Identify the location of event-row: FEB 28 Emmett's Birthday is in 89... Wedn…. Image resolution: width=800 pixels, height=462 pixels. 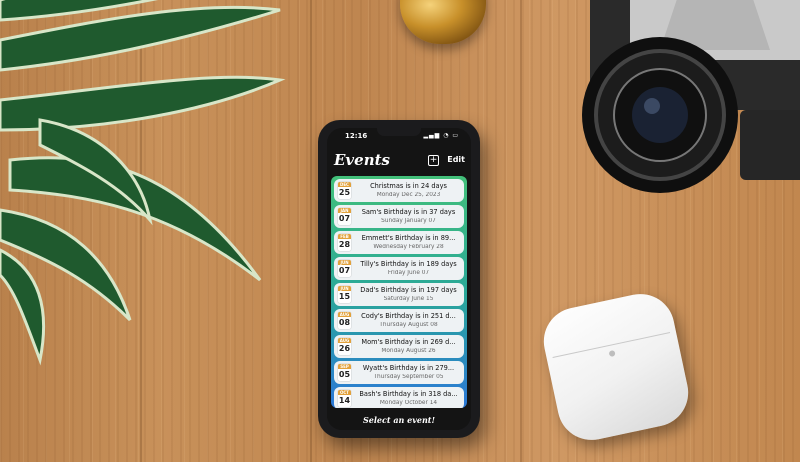
(399, 242).